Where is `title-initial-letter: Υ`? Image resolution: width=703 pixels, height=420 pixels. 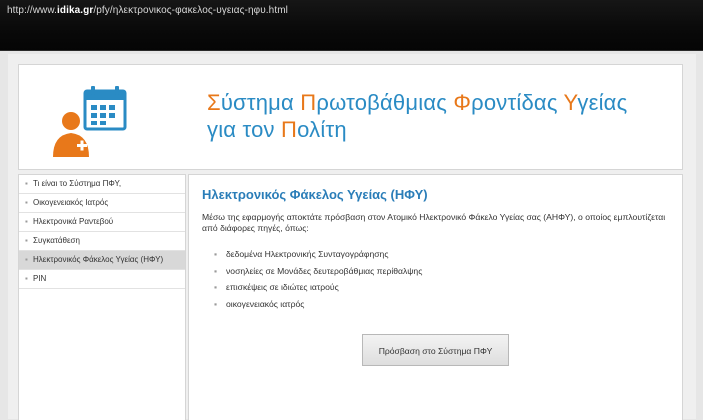
title-initial-letter: Υ is located at coordinates (570, 102).